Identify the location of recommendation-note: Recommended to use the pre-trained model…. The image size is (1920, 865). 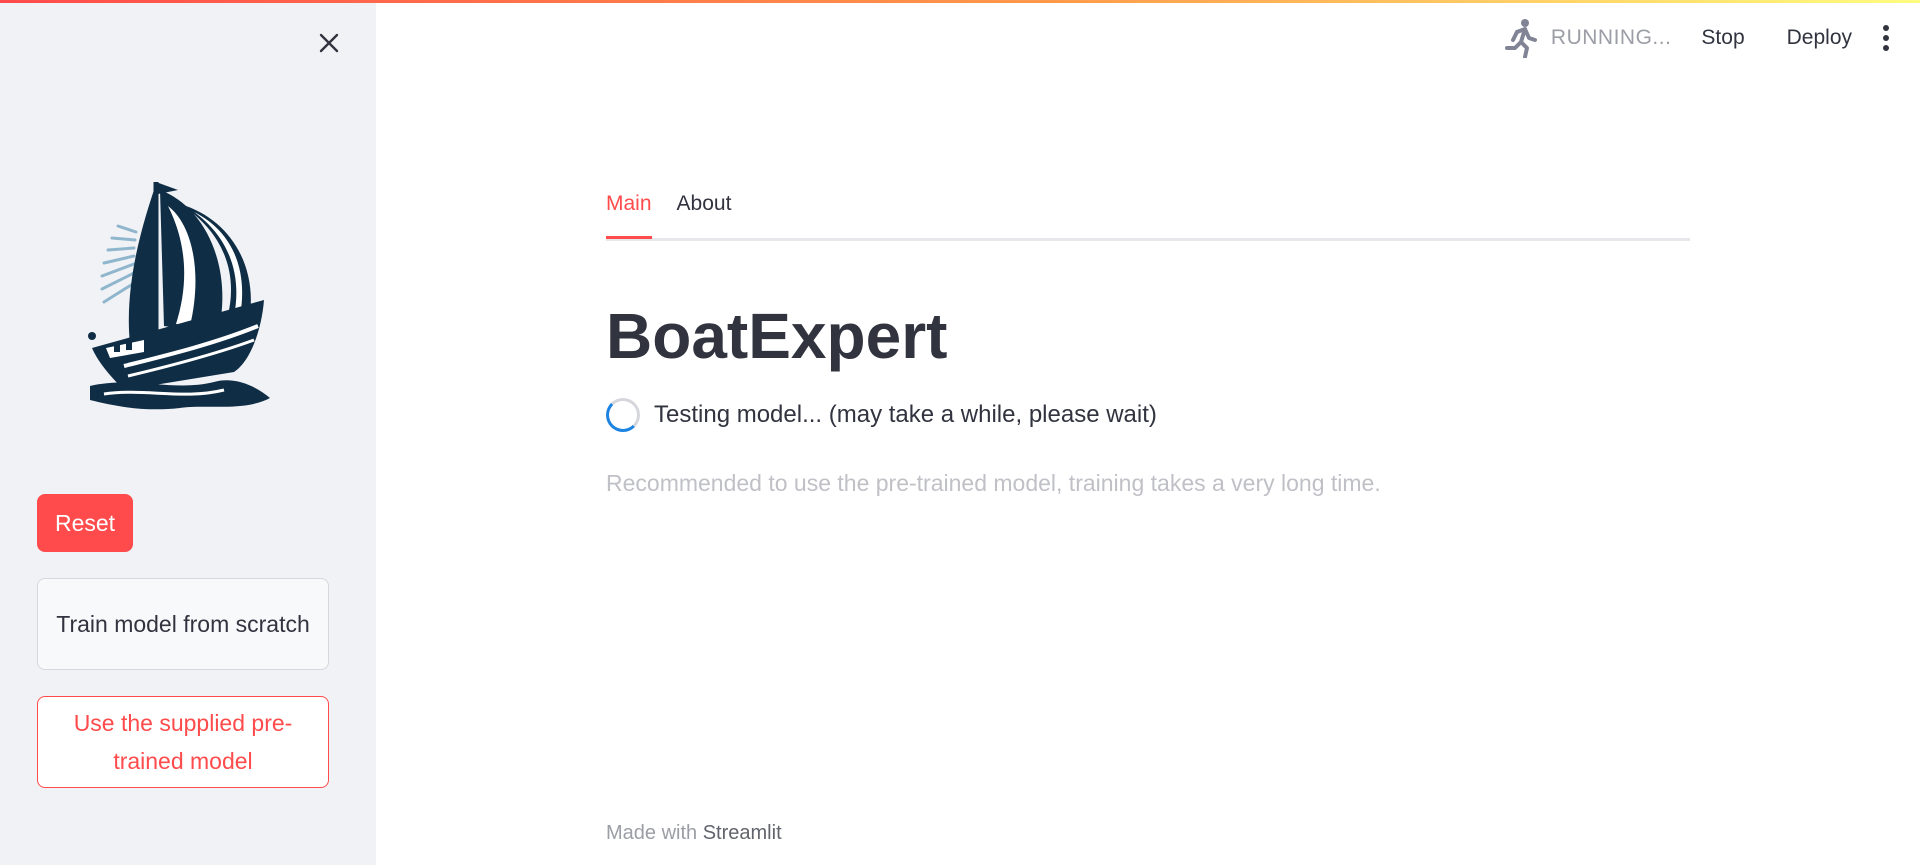
(993, 483).